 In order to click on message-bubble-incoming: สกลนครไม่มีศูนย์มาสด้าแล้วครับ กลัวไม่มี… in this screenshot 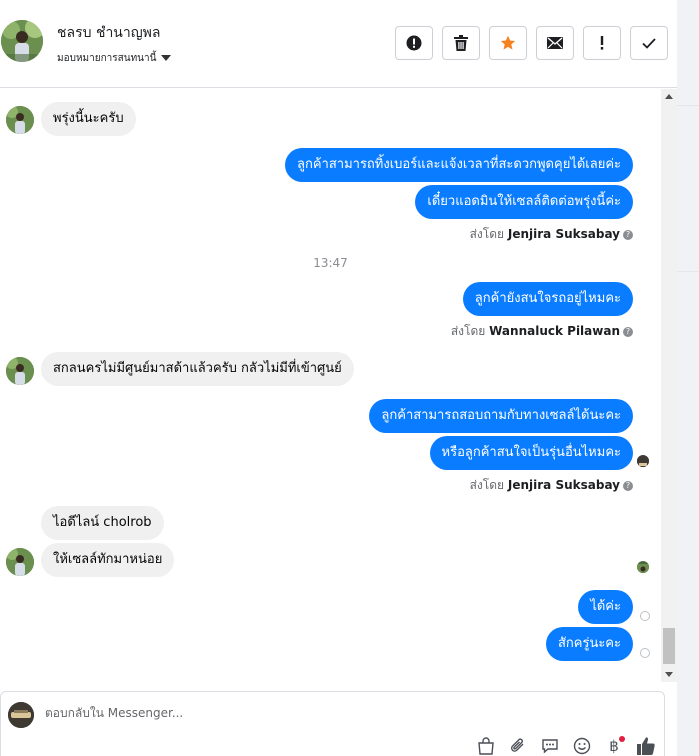, I will do `click(197, 369)`.